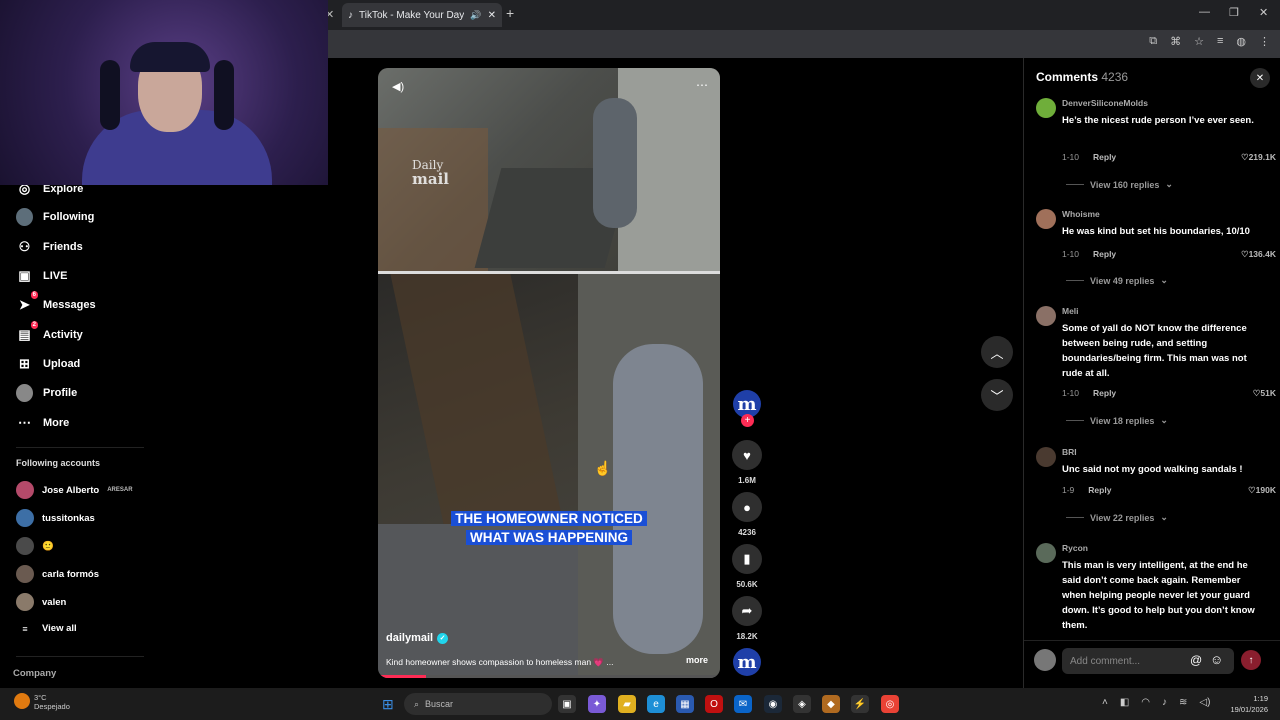 The width and height of the screenshot is (1280, 720). I want to click on more-button: more, so click(697, 660).